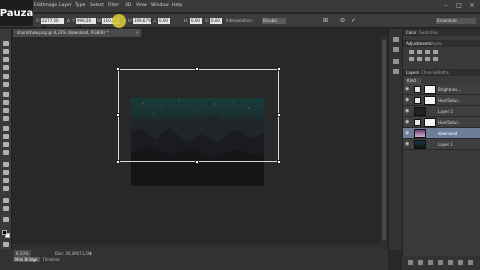  I want to click on shape-tool-icon, so click(6, 188).